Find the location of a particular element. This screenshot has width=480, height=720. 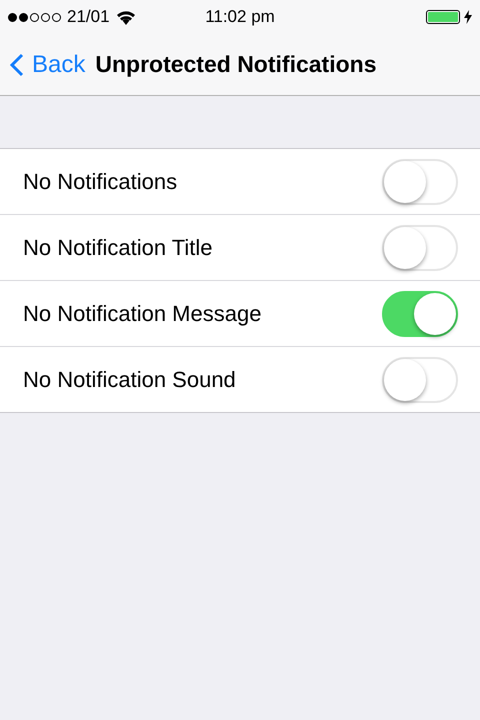

back-button: Back is located at coordinates (48, 64).